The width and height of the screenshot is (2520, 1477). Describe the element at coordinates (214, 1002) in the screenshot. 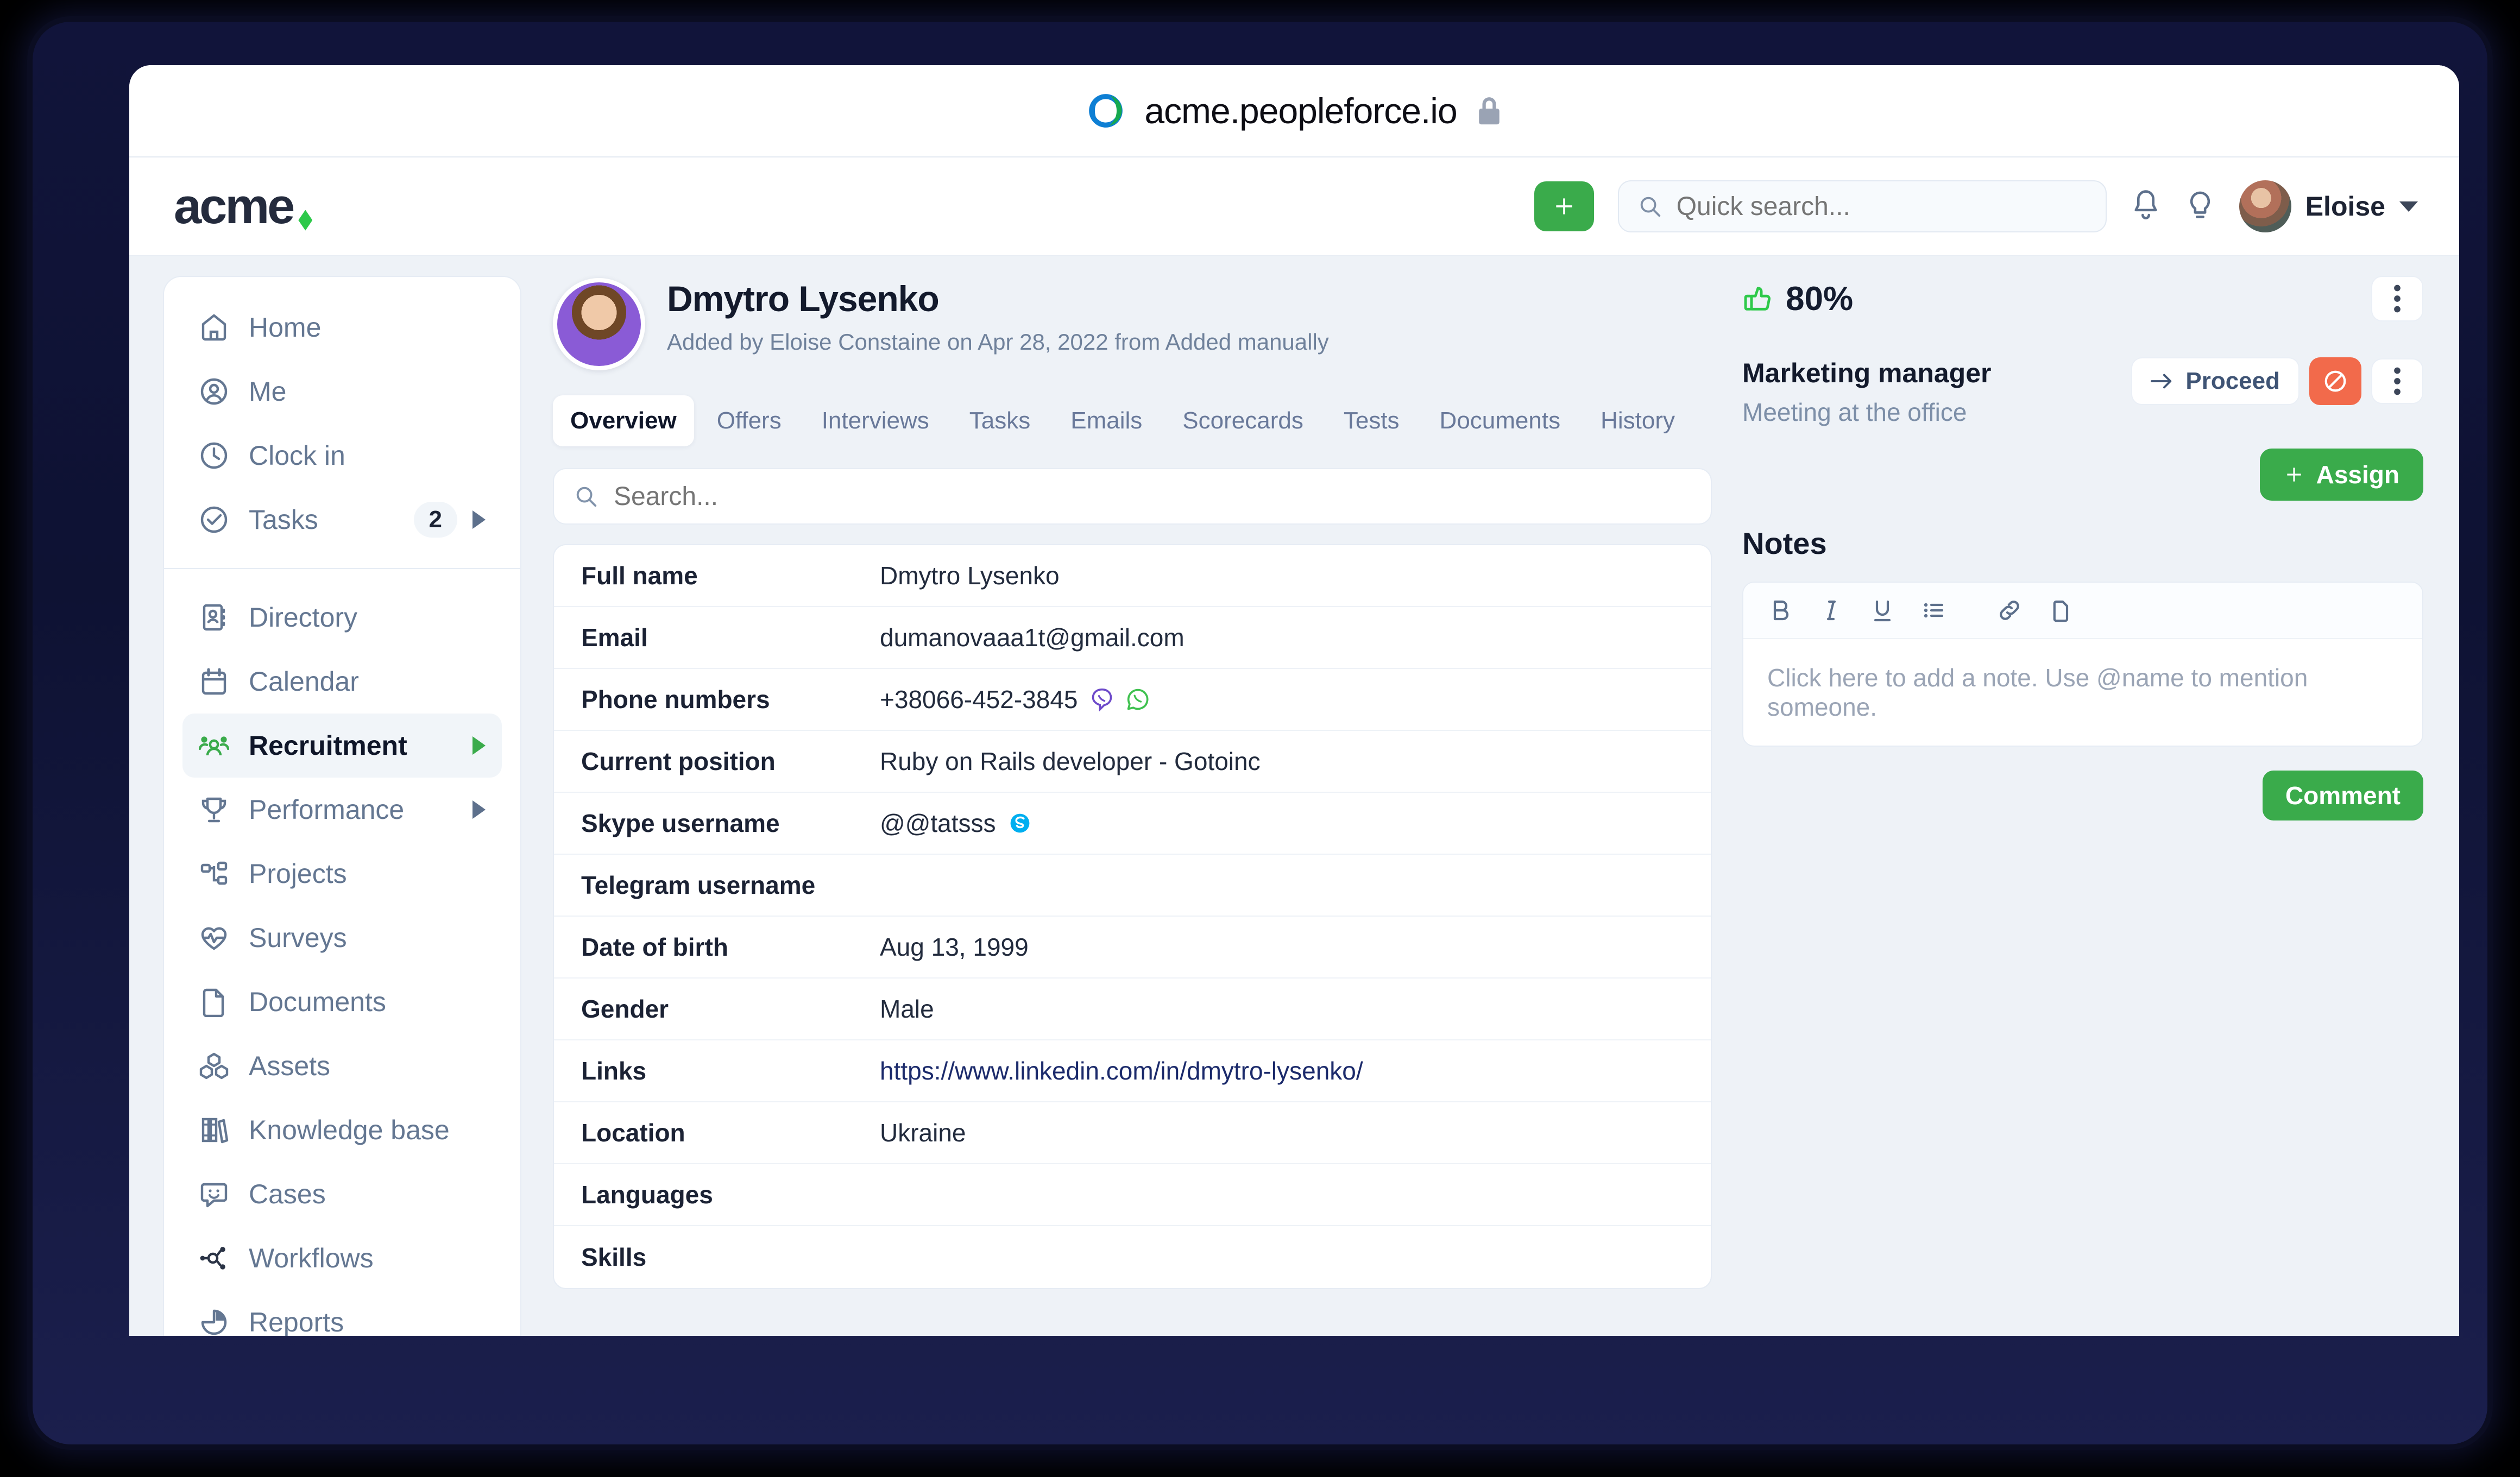

I see `document-icon` at that location.